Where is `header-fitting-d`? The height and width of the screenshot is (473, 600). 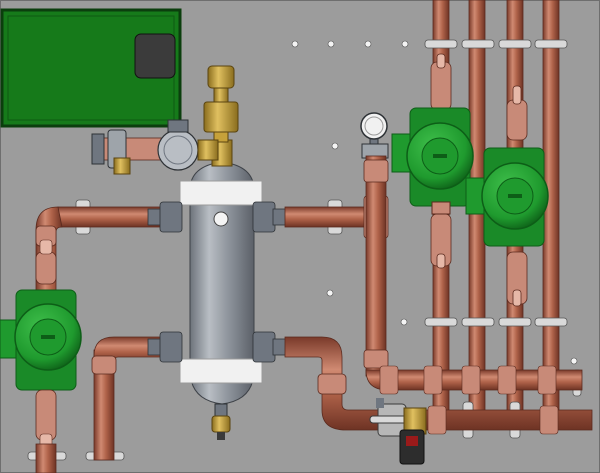
header-fitting-d is located at coordinates (507, 380).